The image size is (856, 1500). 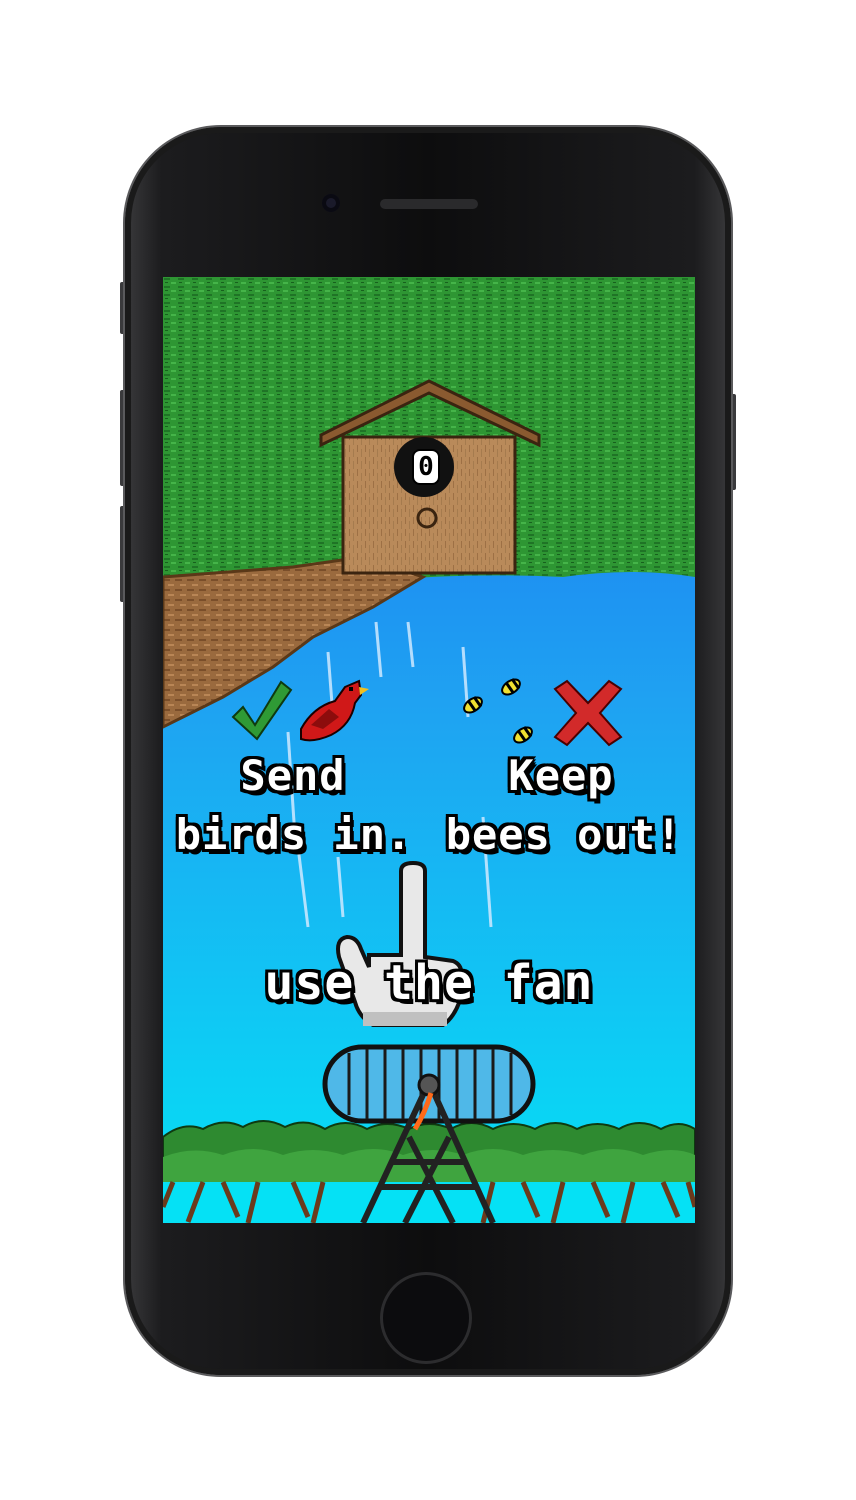 I want to click on score-counter: 0, so click(x=426, y=467).